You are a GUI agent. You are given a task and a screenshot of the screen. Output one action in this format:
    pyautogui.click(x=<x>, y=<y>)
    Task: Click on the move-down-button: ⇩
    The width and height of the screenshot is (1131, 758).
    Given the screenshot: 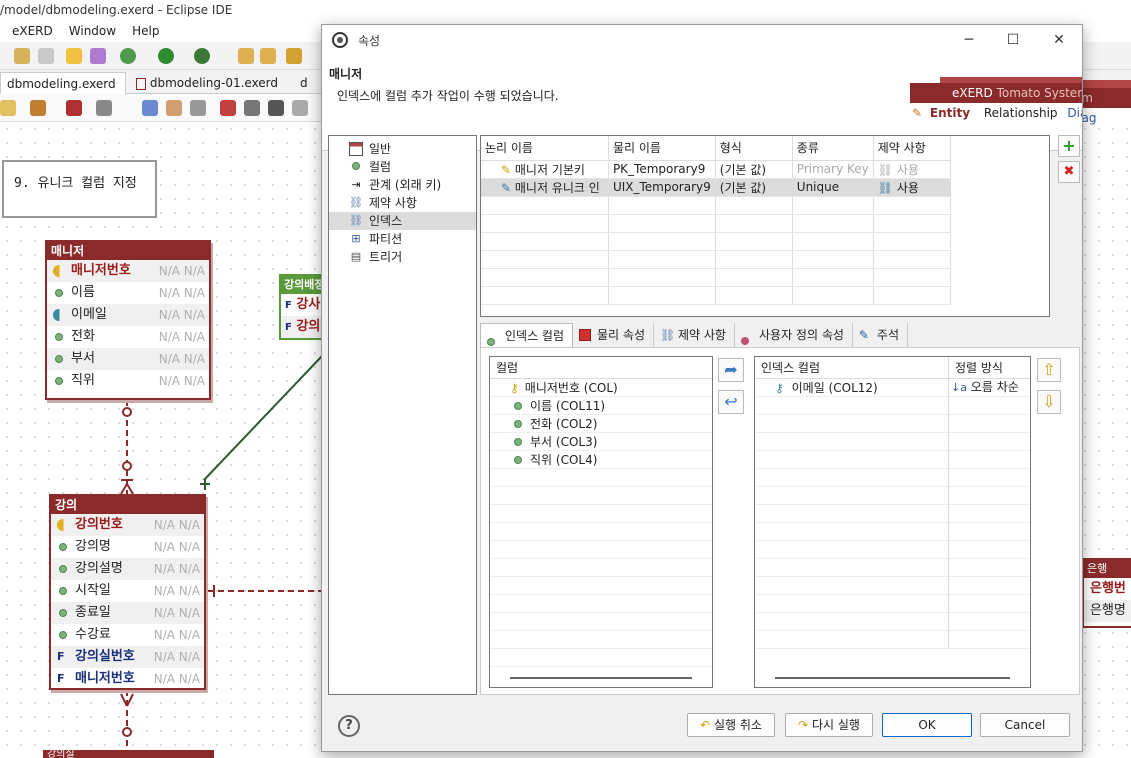 What is the action you would take?
    pyautogui.click(x=1049, y=402)
    